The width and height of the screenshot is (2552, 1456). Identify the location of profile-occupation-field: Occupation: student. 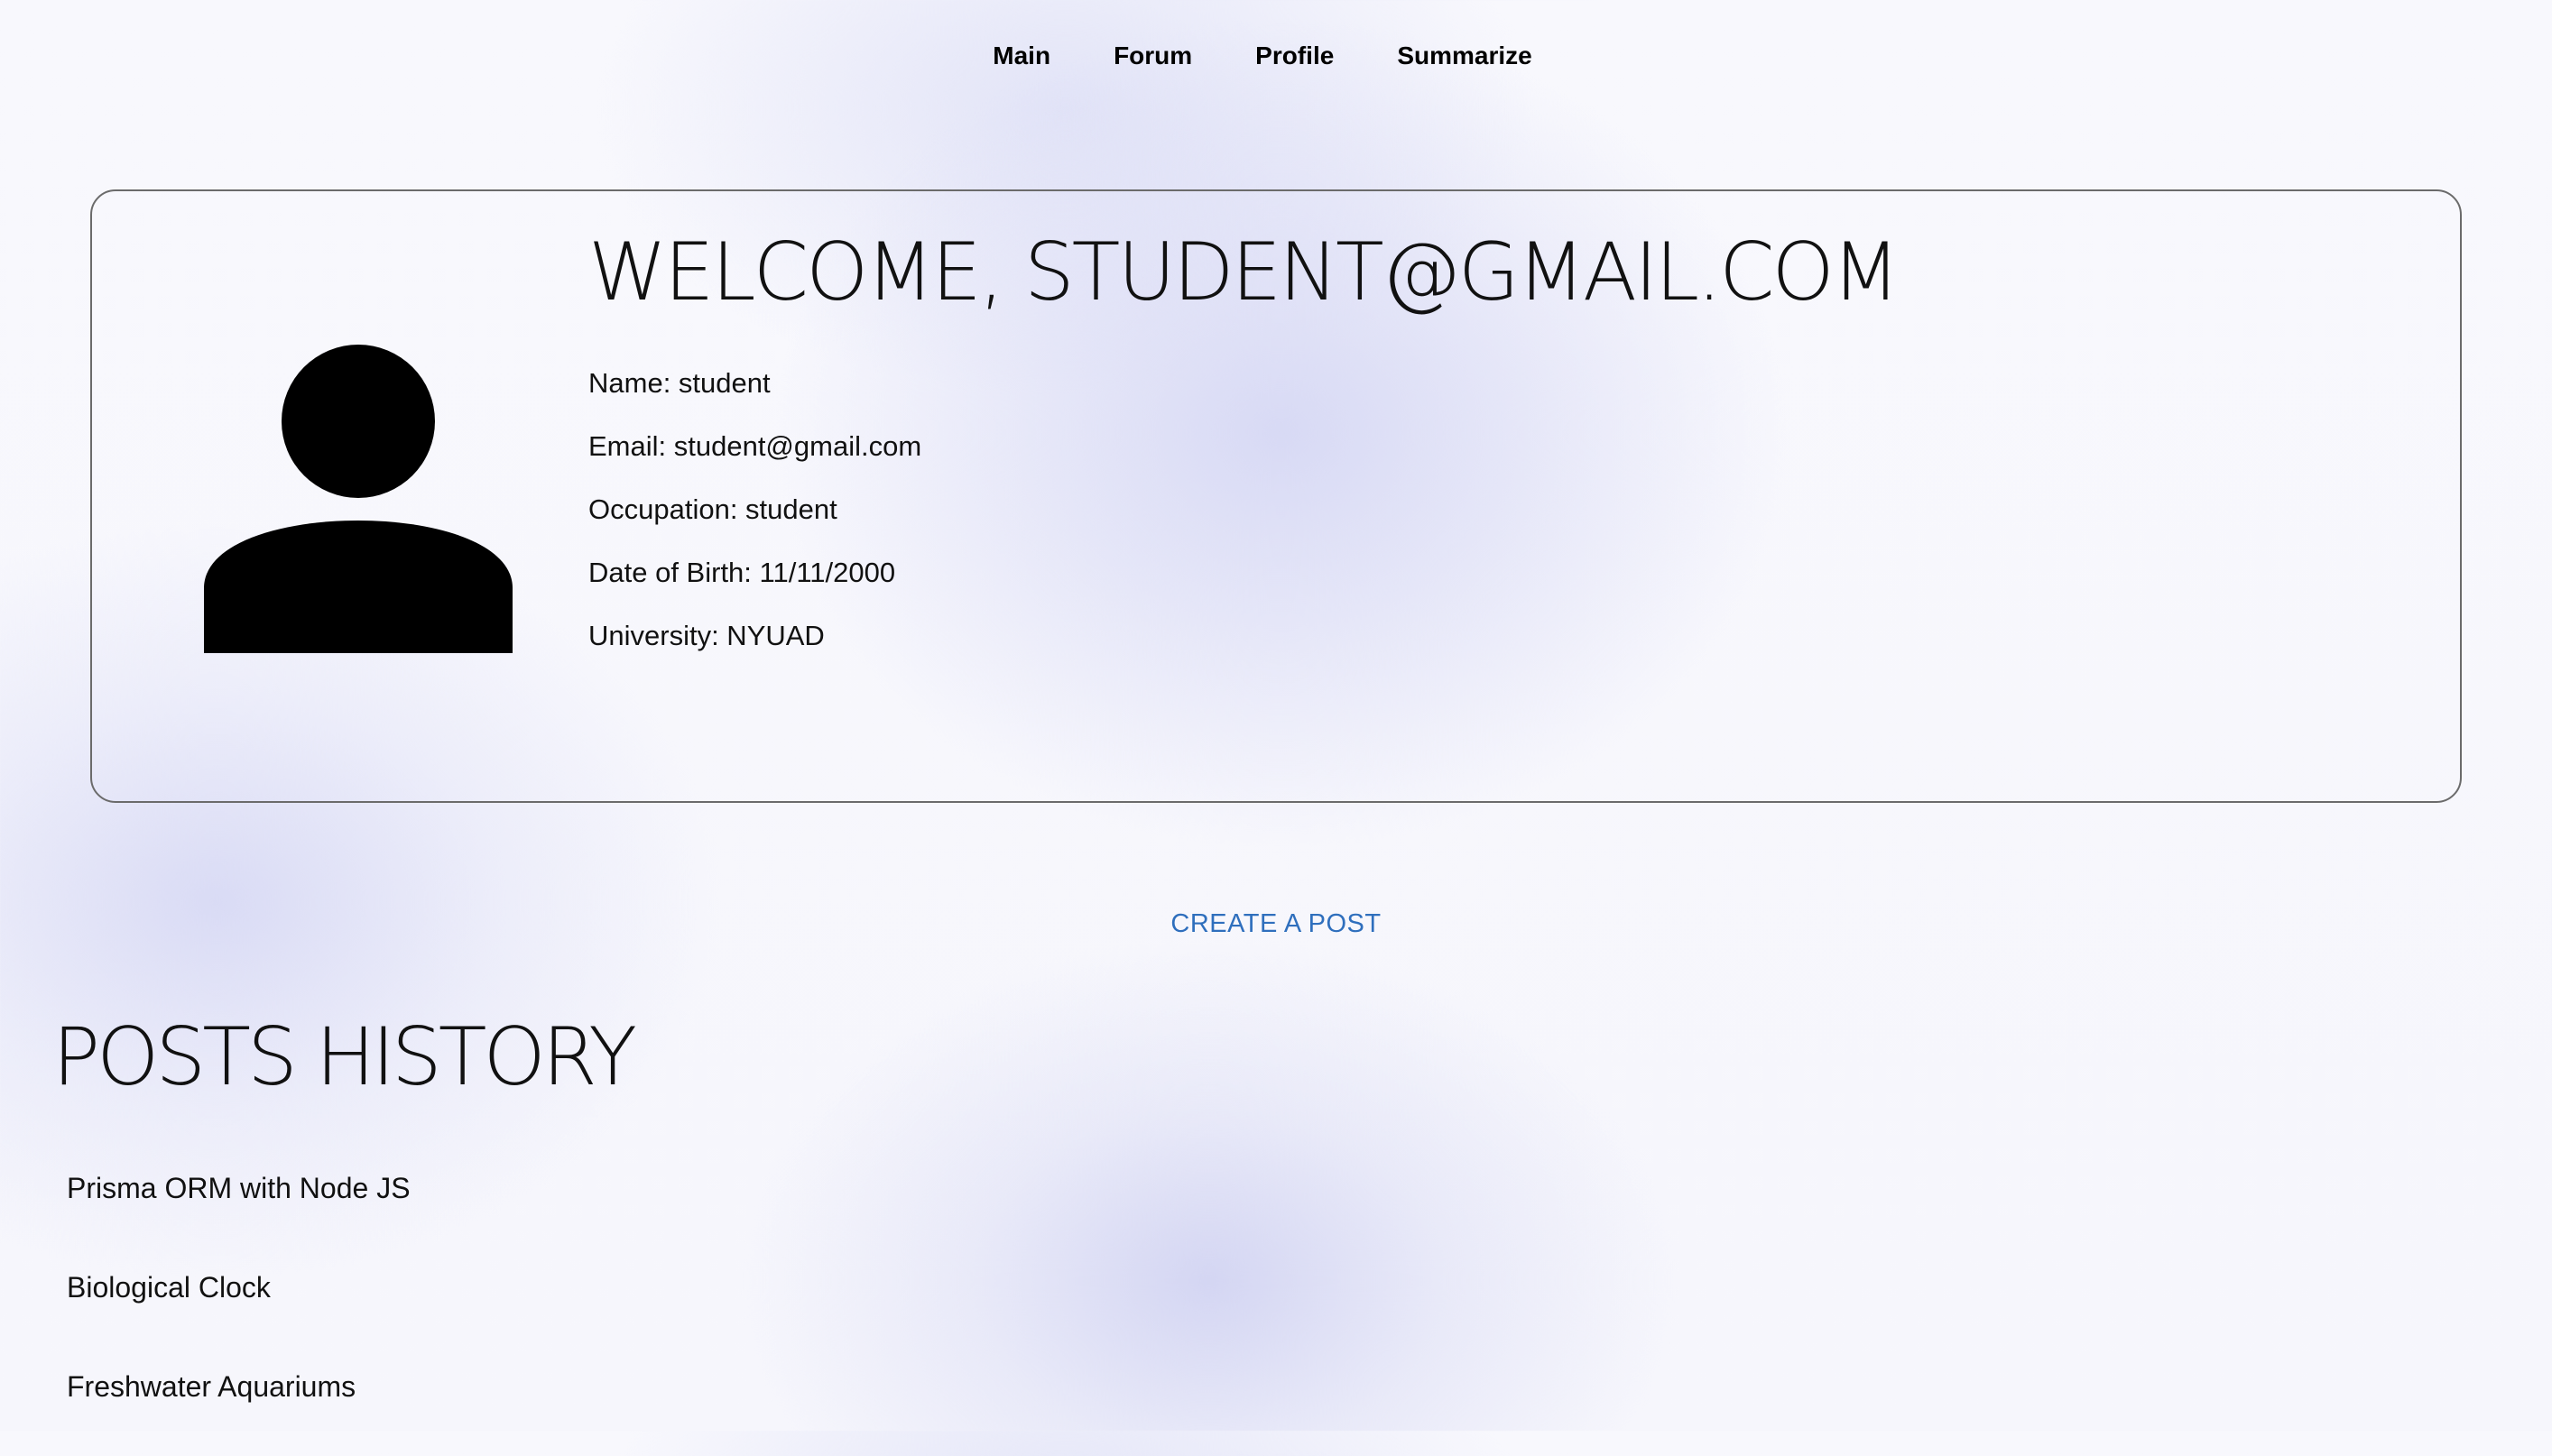
(713, 509).